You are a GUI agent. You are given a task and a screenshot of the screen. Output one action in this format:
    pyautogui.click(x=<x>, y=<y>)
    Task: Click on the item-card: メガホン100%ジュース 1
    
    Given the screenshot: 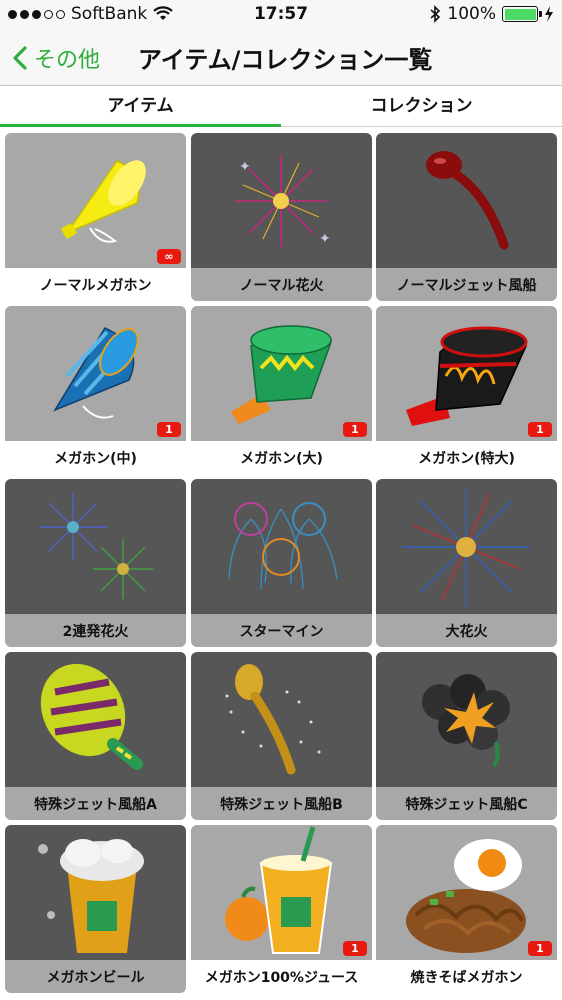 What is the action you would take?
    pyautogui.click(x=281, y=909)
    